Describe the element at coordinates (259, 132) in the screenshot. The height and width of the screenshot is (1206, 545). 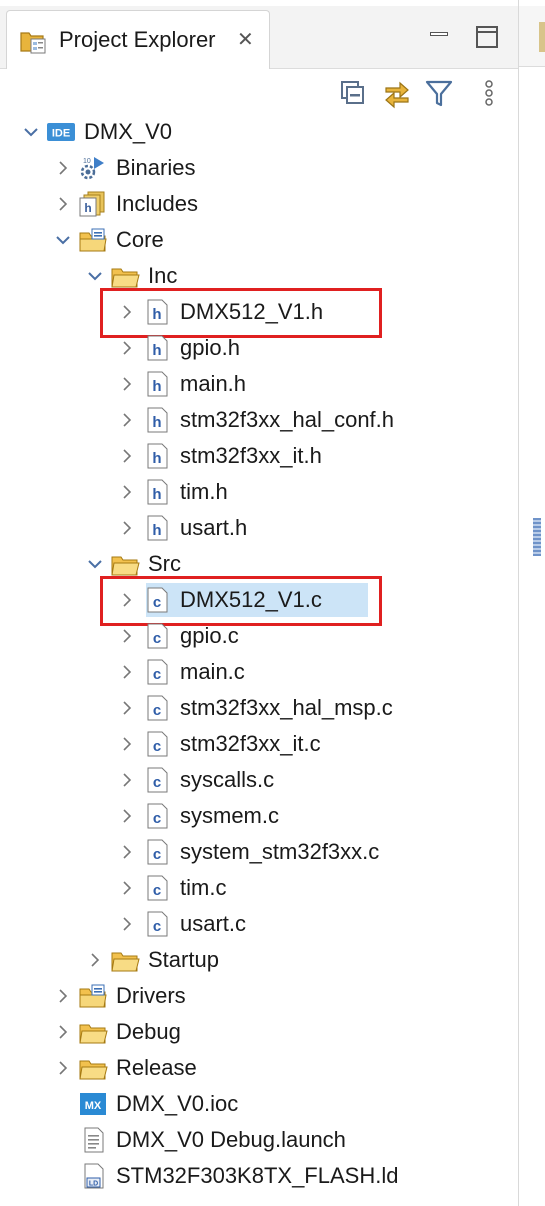
I see `tree-item-project: IDE DMX_V0` at that location.